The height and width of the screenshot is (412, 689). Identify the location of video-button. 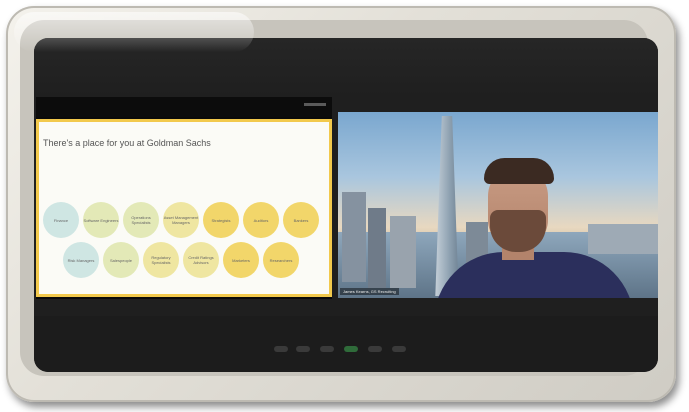
(303, 349).